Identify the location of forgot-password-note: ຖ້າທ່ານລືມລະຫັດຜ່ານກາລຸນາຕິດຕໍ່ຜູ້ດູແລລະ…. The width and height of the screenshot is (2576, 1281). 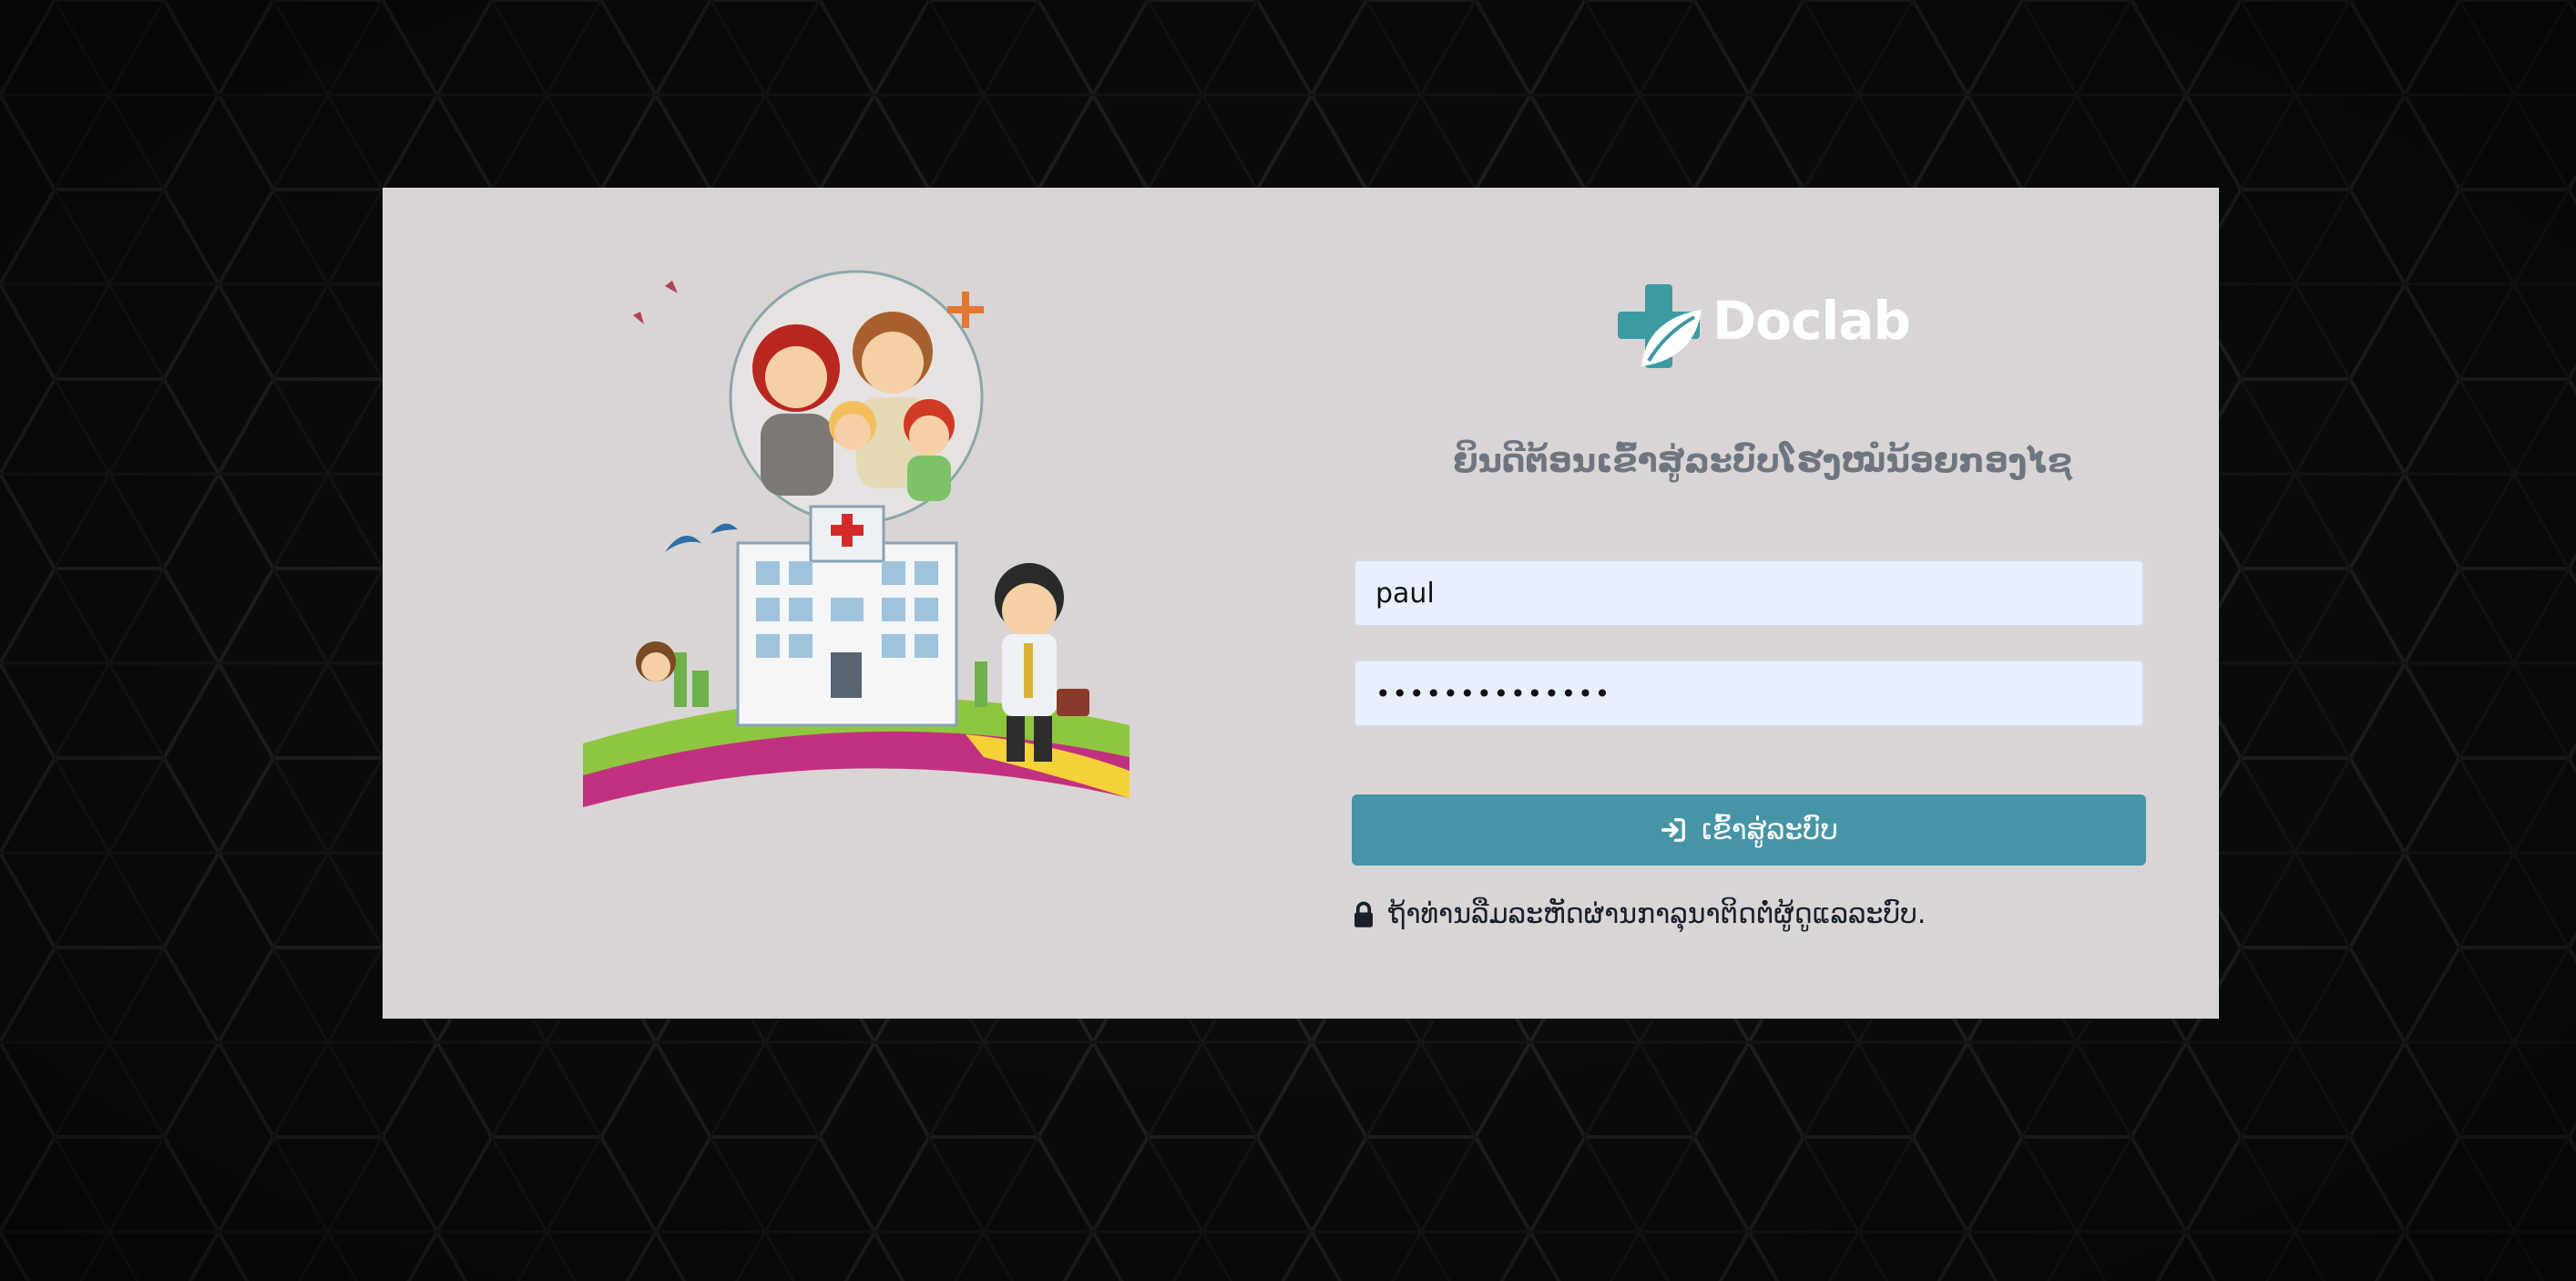
(1639, 914).